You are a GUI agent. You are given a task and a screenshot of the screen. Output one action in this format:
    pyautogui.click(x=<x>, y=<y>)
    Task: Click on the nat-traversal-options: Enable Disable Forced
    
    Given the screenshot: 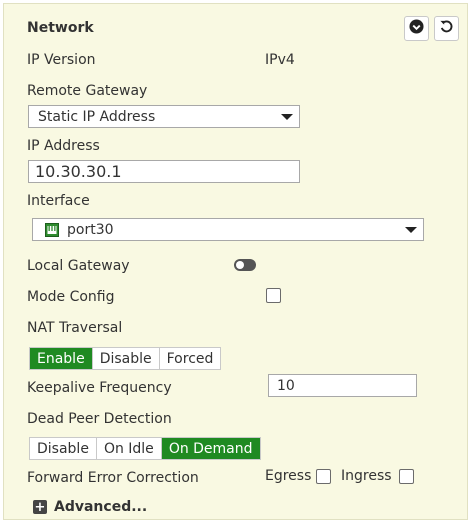 What is the action you would take?
    pyautogui.click(x=125, y=358)
    